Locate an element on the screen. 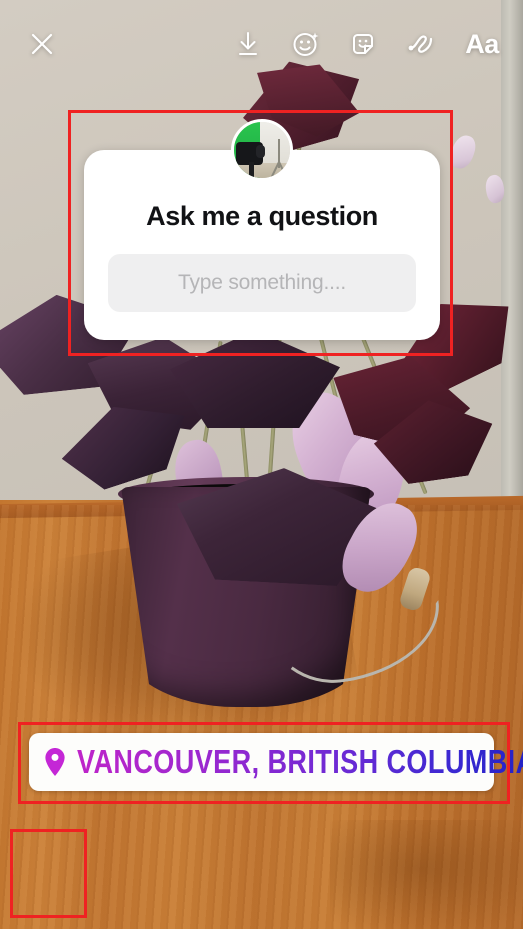 This screenshot has height=929, width=523. location-pin-icon is located at coordinates (55, 762).